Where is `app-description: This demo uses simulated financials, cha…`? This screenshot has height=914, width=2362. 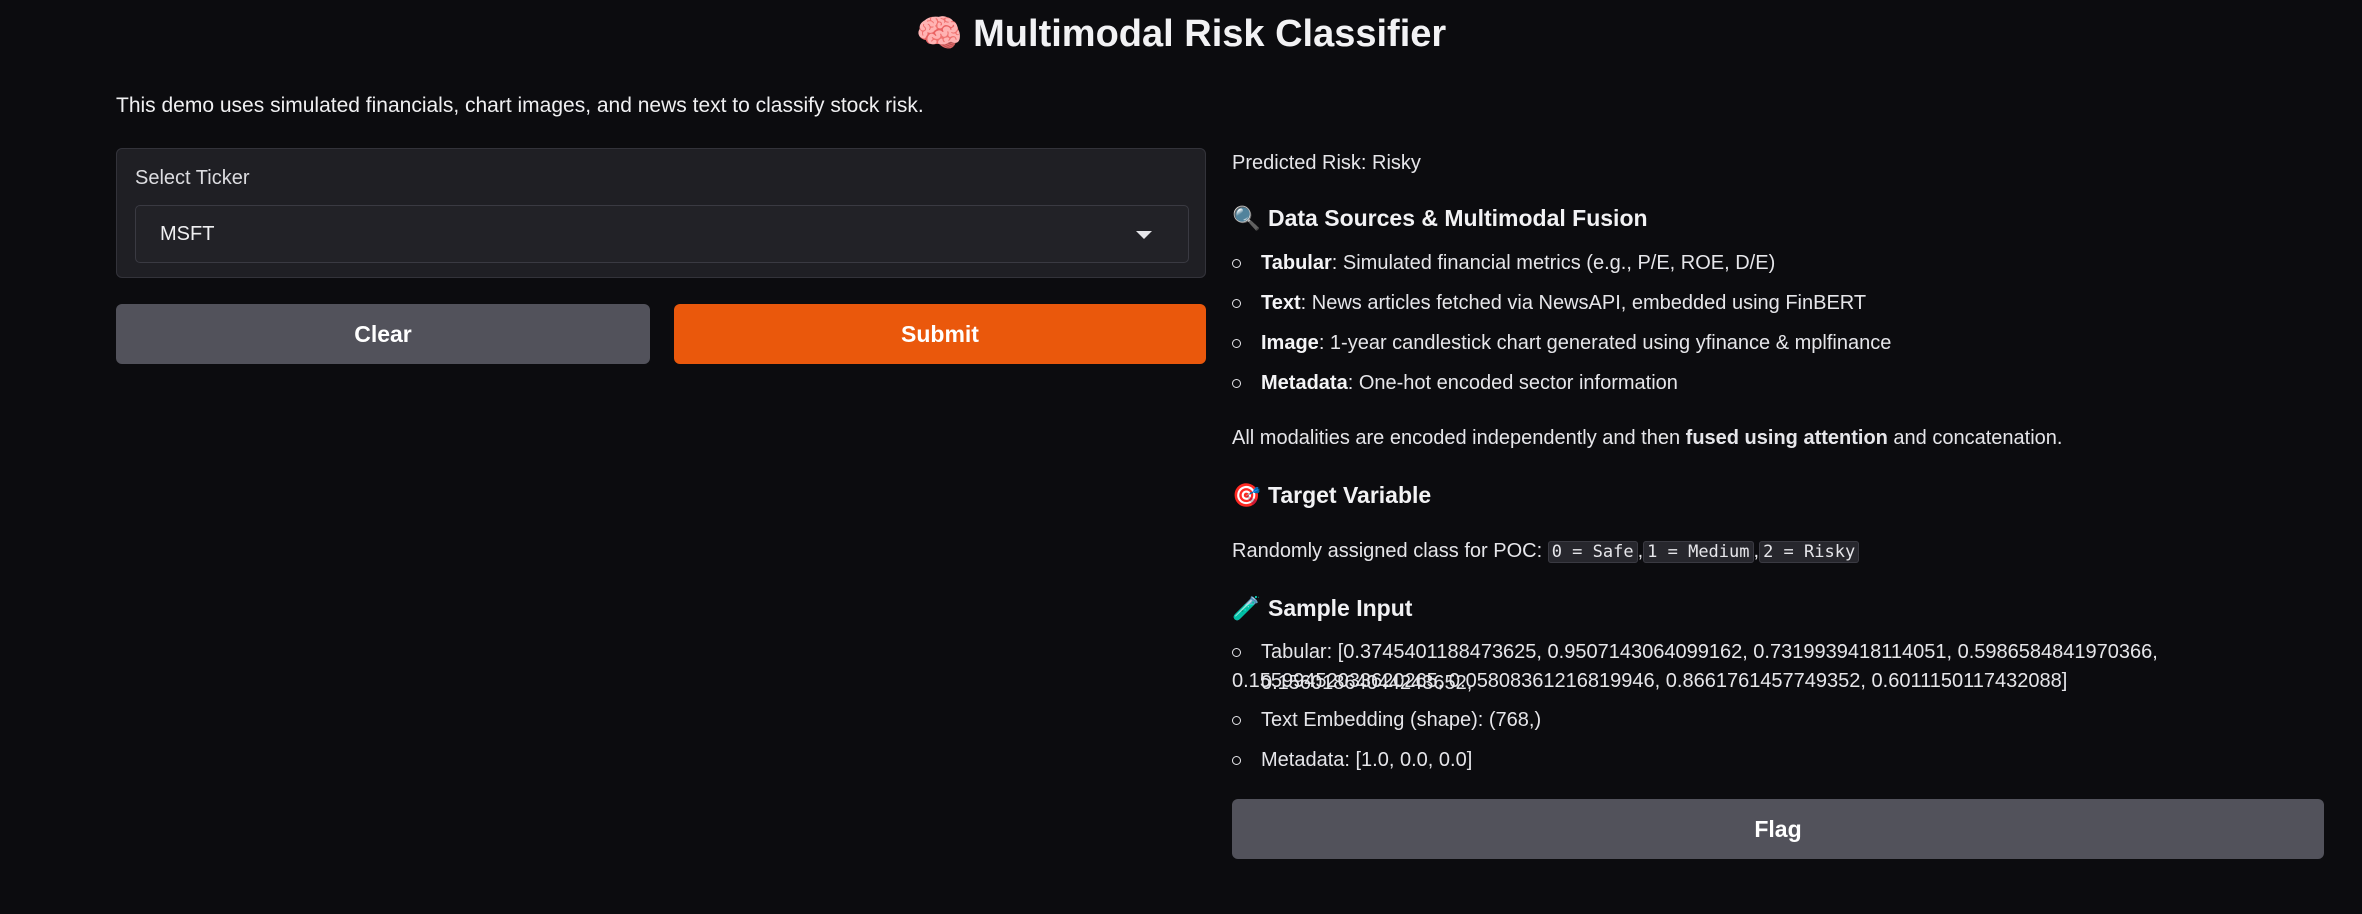
app-description: This demo uses simulated financials, cha… is located at coordinates (520, 105).